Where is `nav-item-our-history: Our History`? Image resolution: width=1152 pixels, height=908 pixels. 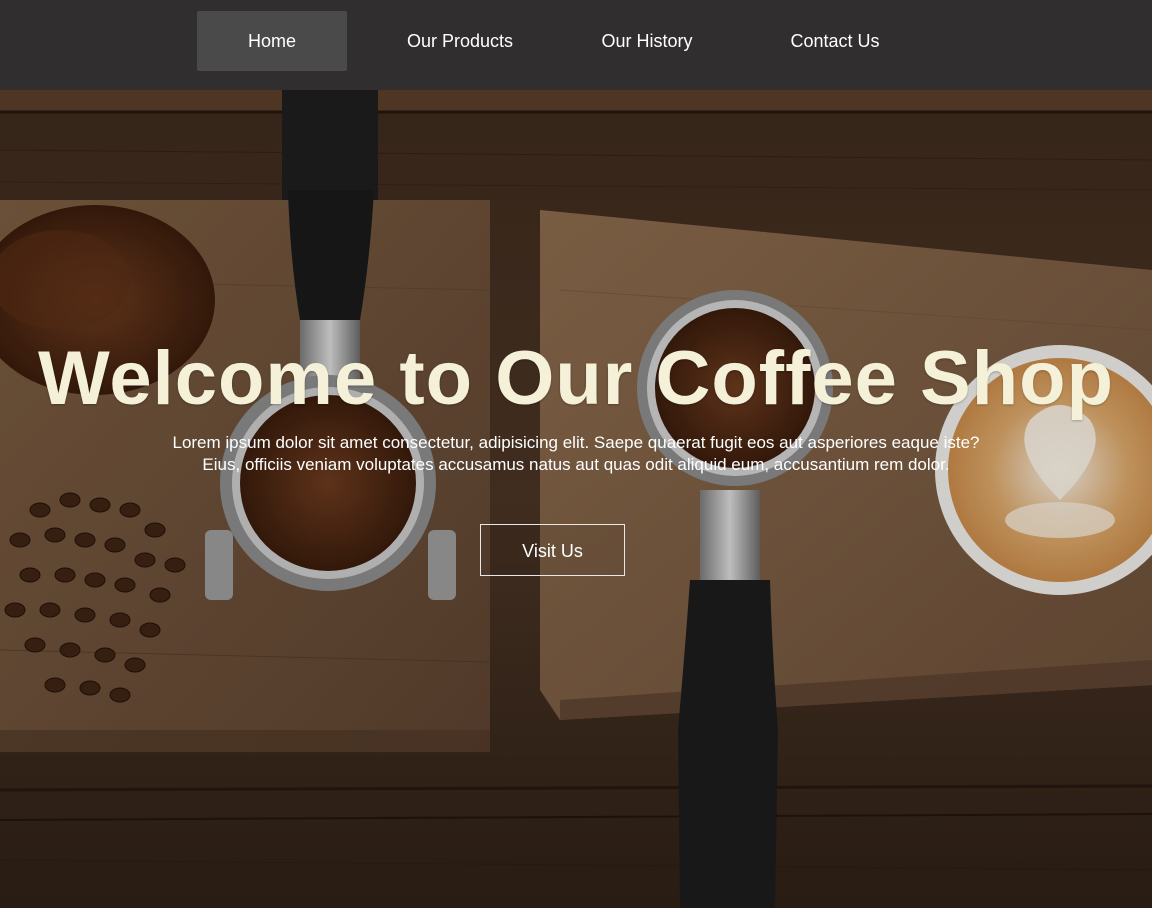 nav-item-our-history: Our History is located at coordinates (647, 41).